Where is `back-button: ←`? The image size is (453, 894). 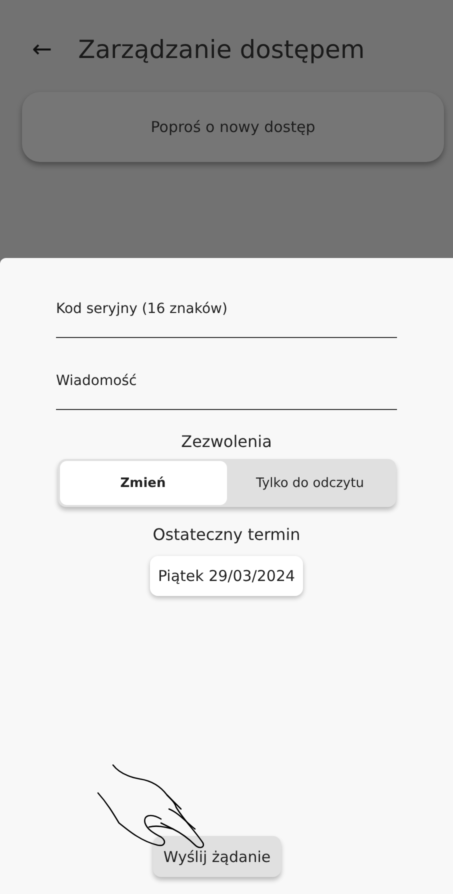 back-button: ← is located at coordinates (42, 49).